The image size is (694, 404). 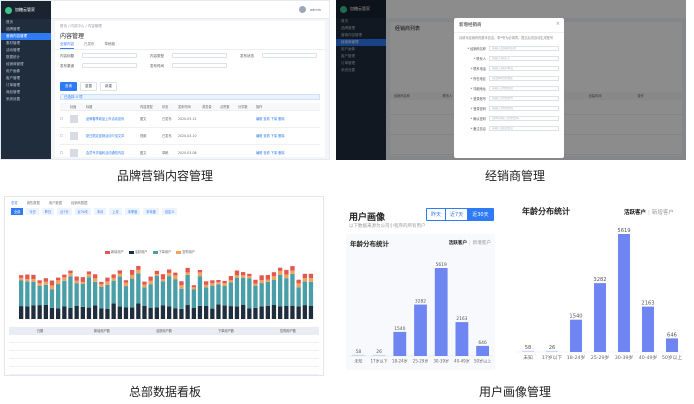 What do you see at coordinates (437, 214) in the screenshot?
I see `period-option: 昨天` at bounding box center [437, 214].